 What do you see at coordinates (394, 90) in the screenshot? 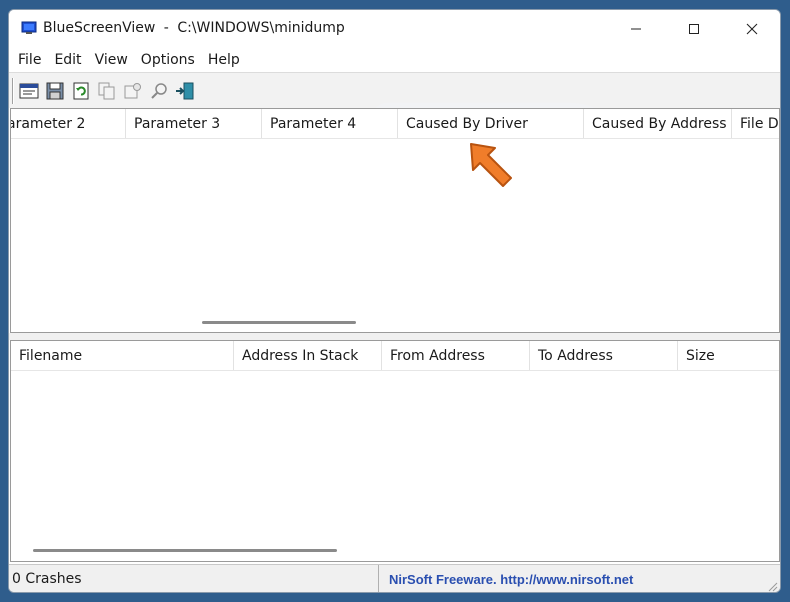
I see `toolbar` at bounding box center [394, 90].